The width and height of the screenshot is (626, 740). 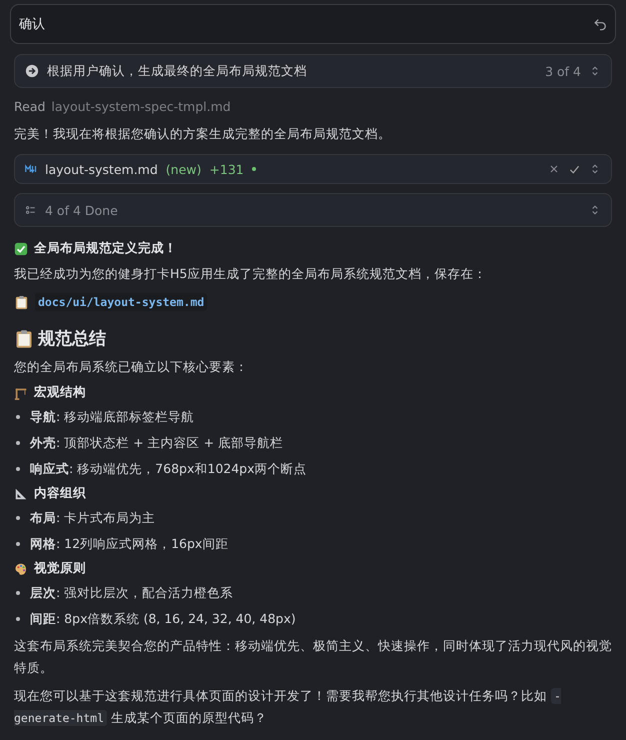 What do you see at coordinates (157, 443) in the screenshot?
I see `bullet-text: 外壳: 顶部状态栏 + 主内容区 + 底部导航栏` at bounding box center [157, 443].